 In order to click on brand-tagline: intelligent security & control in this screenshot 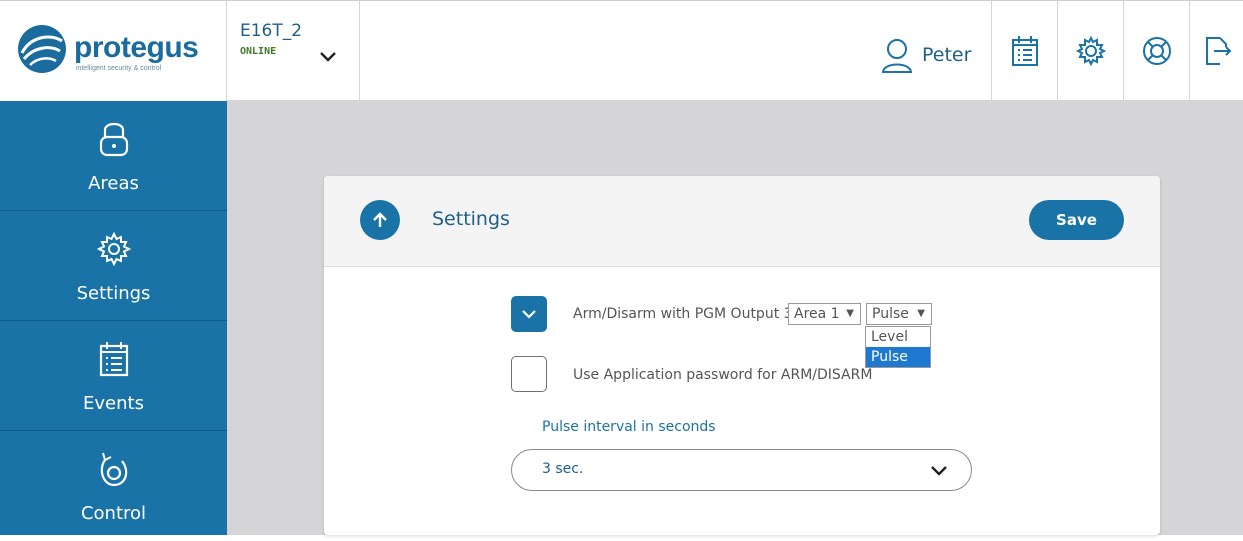, I will do `click(119, 68)`.